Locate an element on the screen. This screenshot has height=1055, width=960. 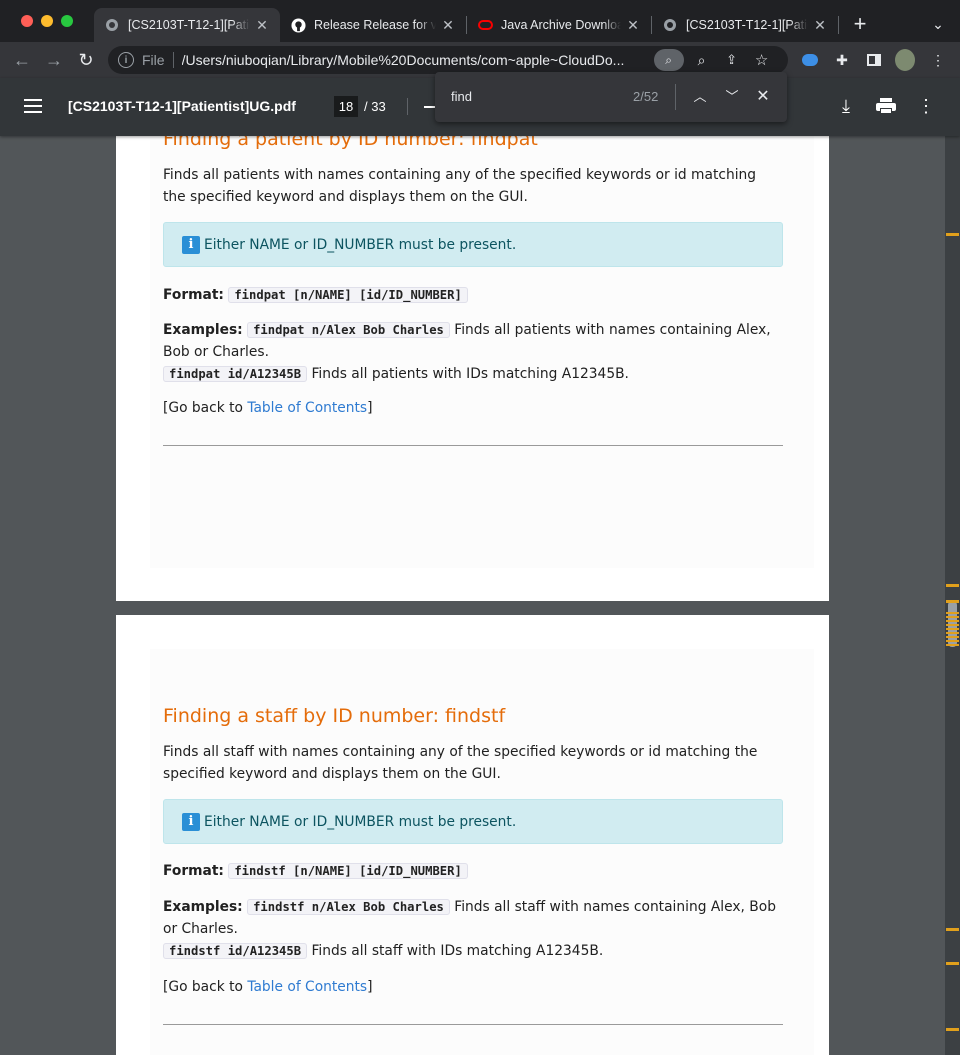
new-tab-button: + is located at coordinates (860, 24).